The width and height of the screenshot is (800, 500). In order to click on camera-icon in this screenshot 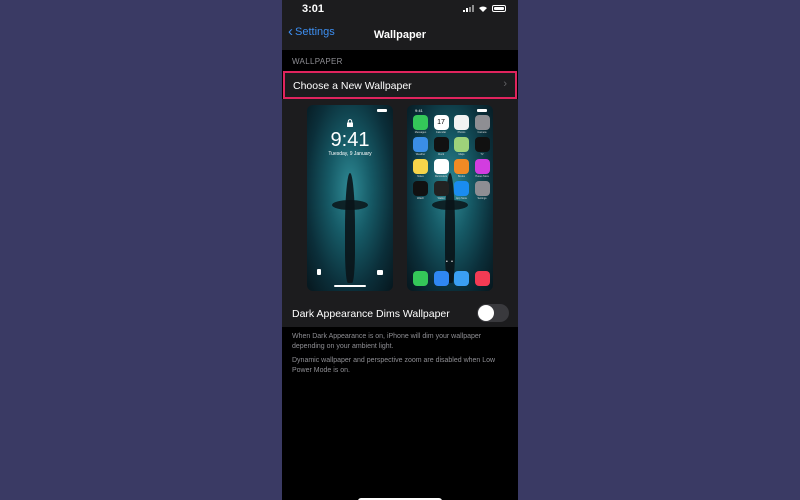, I will do `click(380, 272)`.